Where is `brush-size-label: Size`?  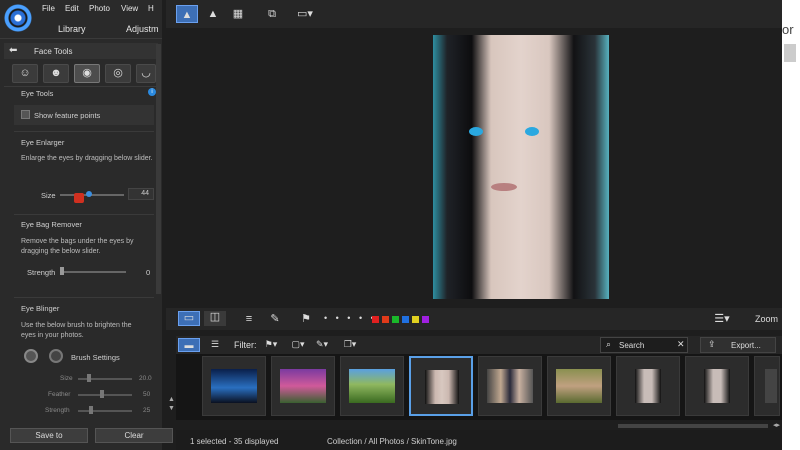 brush-size-label: Size is located at coordinates (66, 378).